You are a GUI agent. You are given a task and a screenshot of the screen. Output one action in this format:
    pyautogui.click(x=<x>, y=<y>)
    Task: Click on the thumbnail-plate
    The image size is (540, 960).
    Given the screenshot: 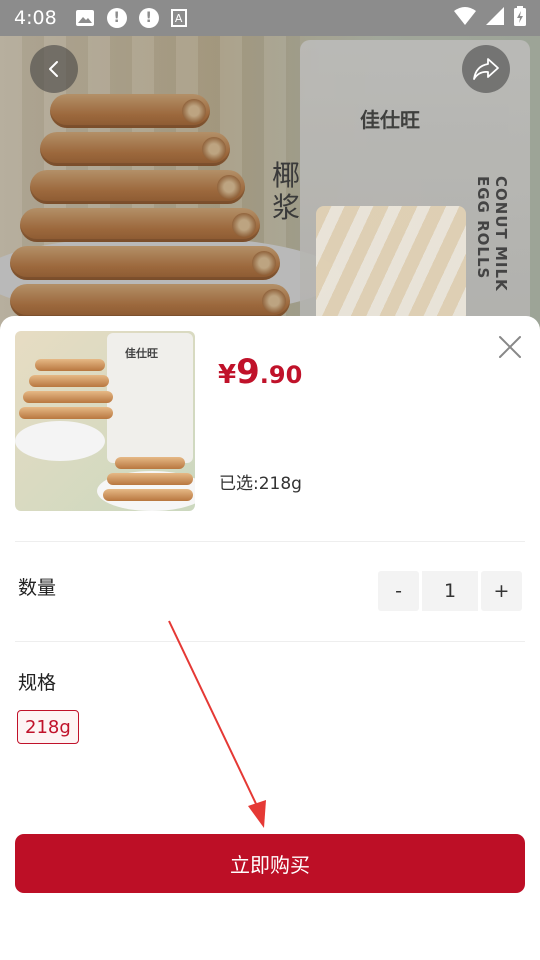 What is the action you would take?
    pyautogui.click(x=60, y=441)
    